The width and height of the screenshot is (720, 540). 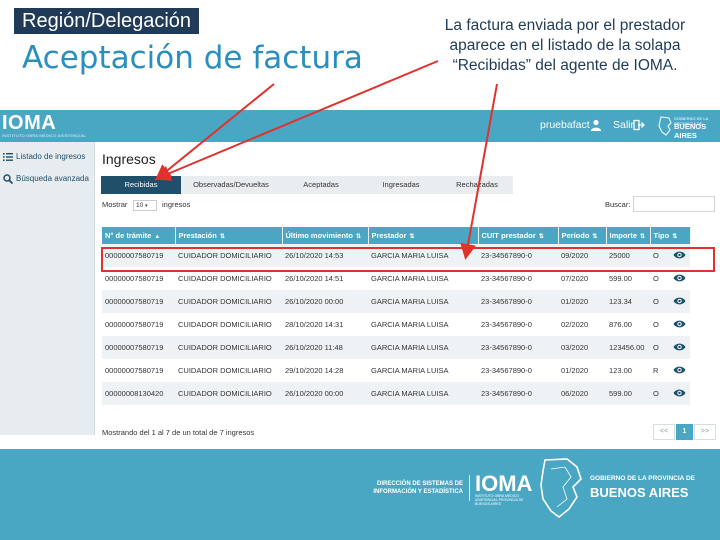 What do you see at coordinates (139, 235) in the screenshot?
I see `column-header: N° de trámite ▲` at bounding box center [139, 235].